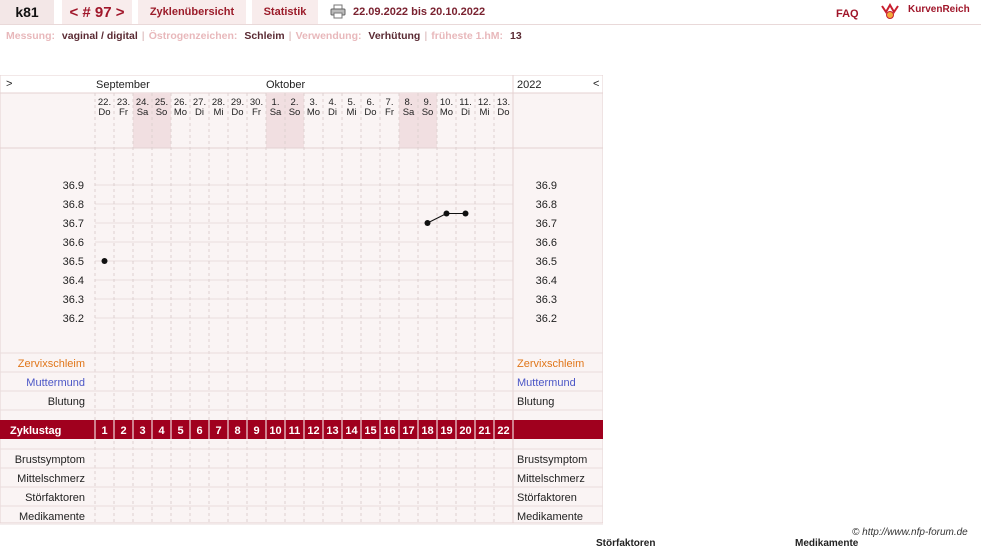  What do you see at coordinates (99, 36) in the screenshot?
I see `meta-value: vaginal / digital` at bounding box center [99, 36].